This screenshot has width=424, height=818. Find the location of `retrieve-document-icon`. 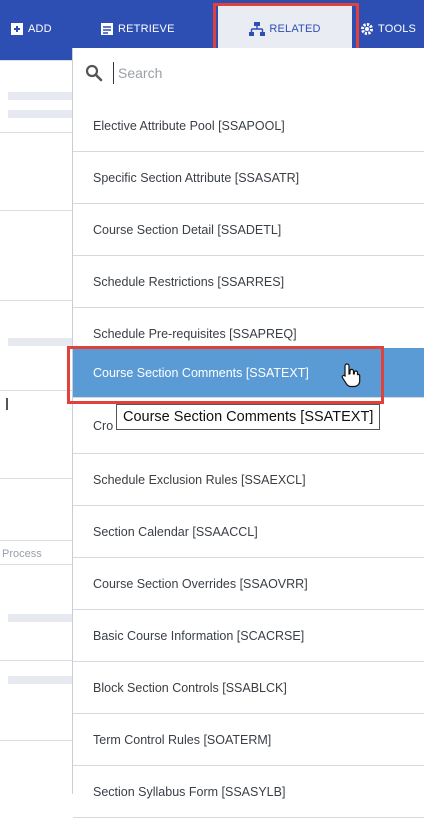

retrieve-document-icon is located at coordinates (107, 29).